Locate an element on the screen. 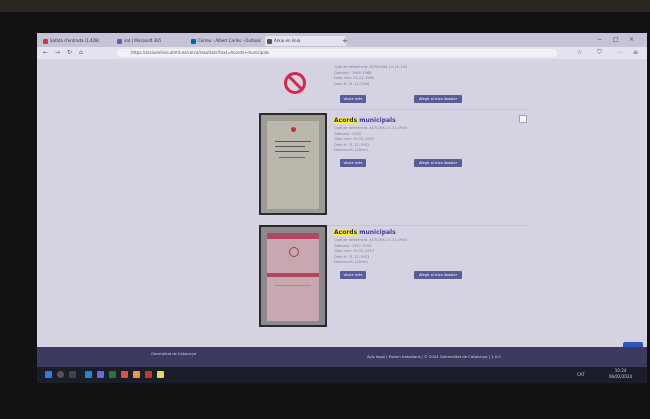  task-view-icon is located at coordinates (72, 374).